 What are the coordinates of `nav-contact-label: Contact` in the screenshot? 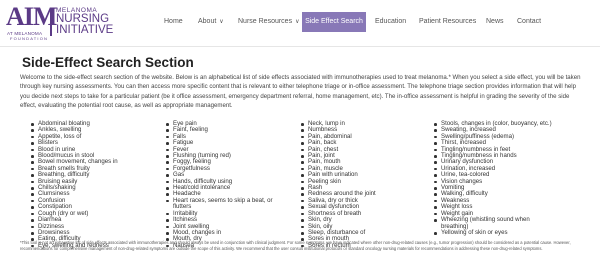 It's located at (529, 21).